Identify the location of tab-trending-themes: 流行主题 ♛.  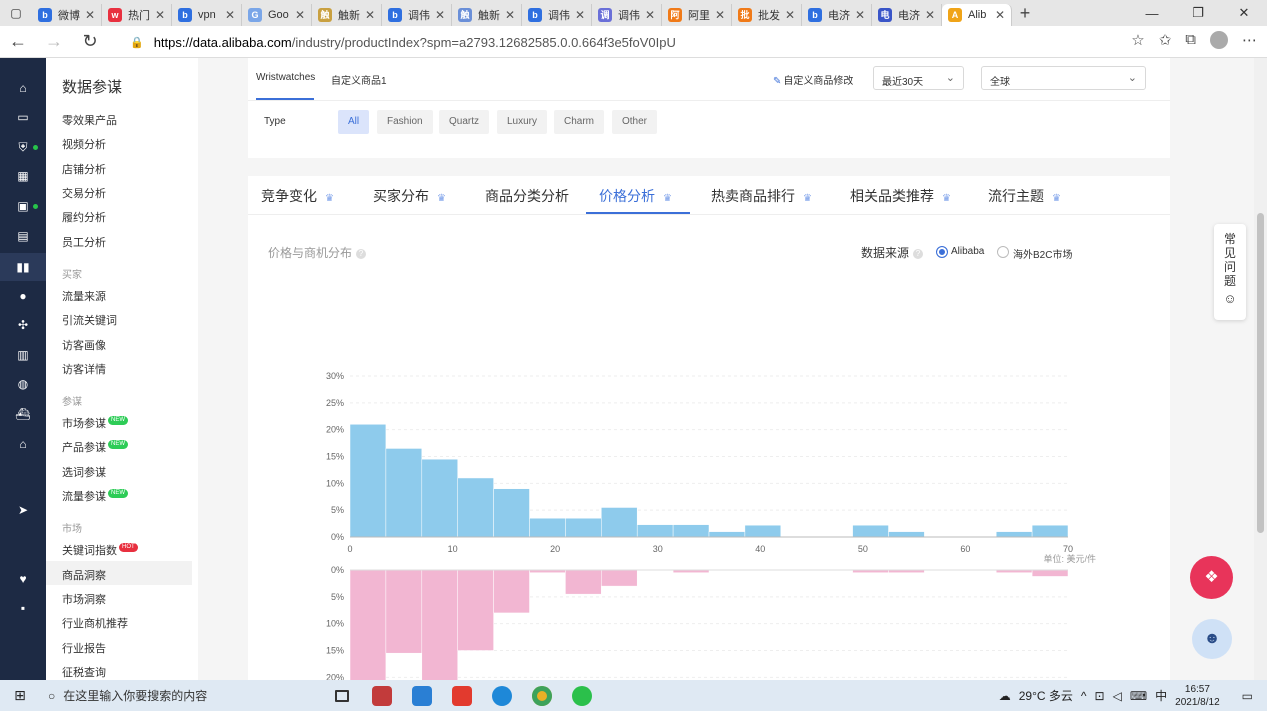
(1024, 196).